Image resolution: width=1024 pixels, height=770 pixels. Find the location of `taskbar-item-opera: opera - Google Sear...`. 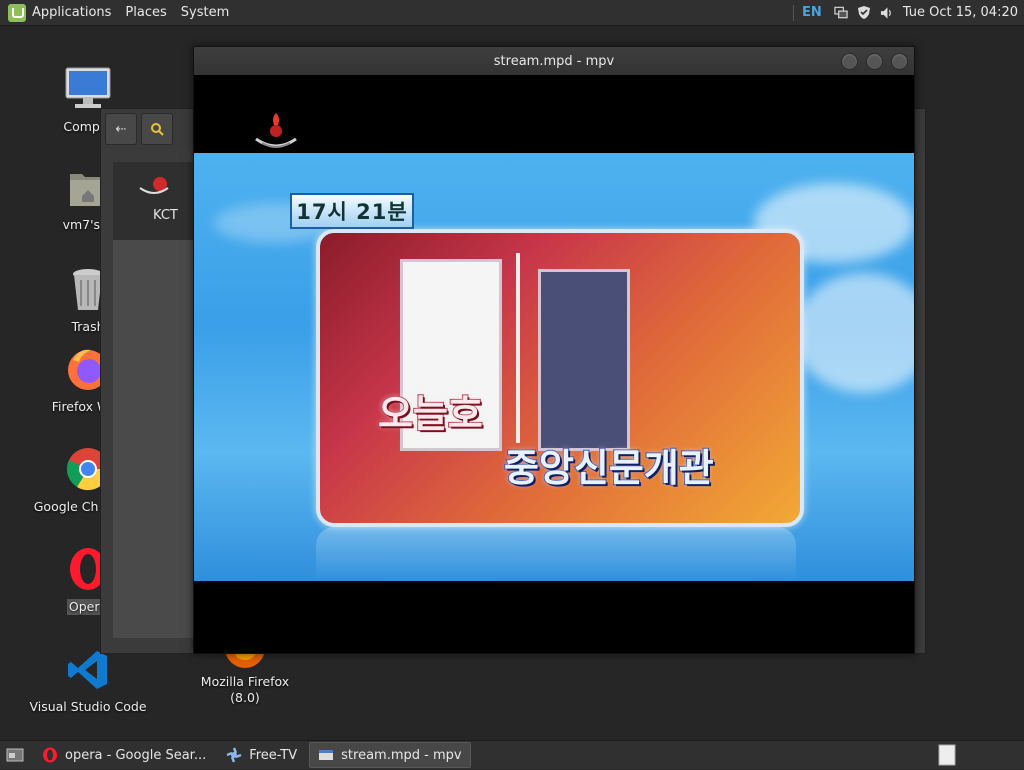

taskbar-item-opera: opera - Google Sear... is located at coordinates (124, 755).